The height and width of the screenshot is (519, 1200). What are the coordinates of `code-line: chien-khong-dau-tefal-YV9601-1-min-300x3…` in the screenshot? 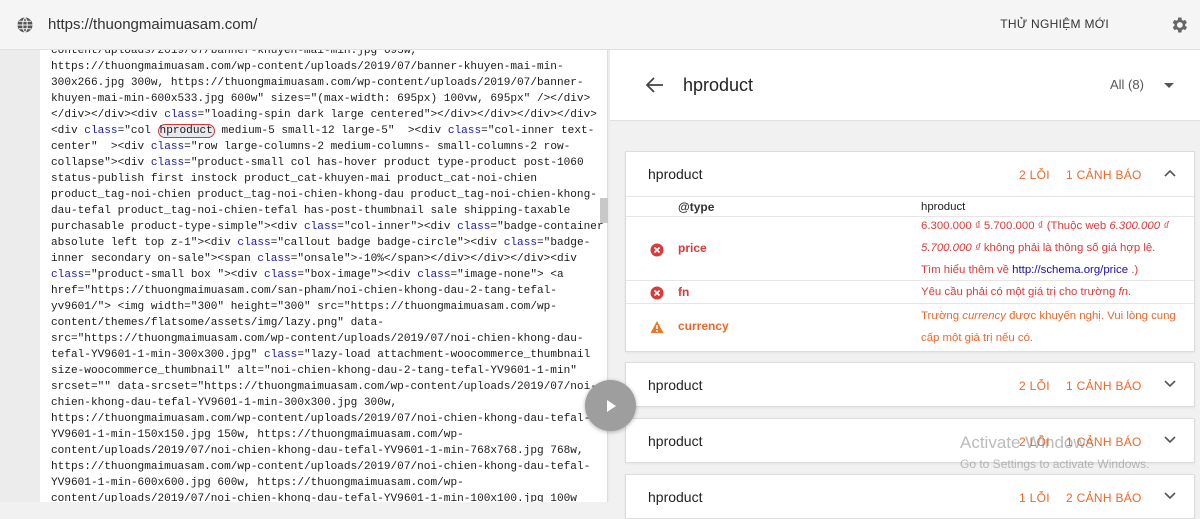 It's located at (224, 403).